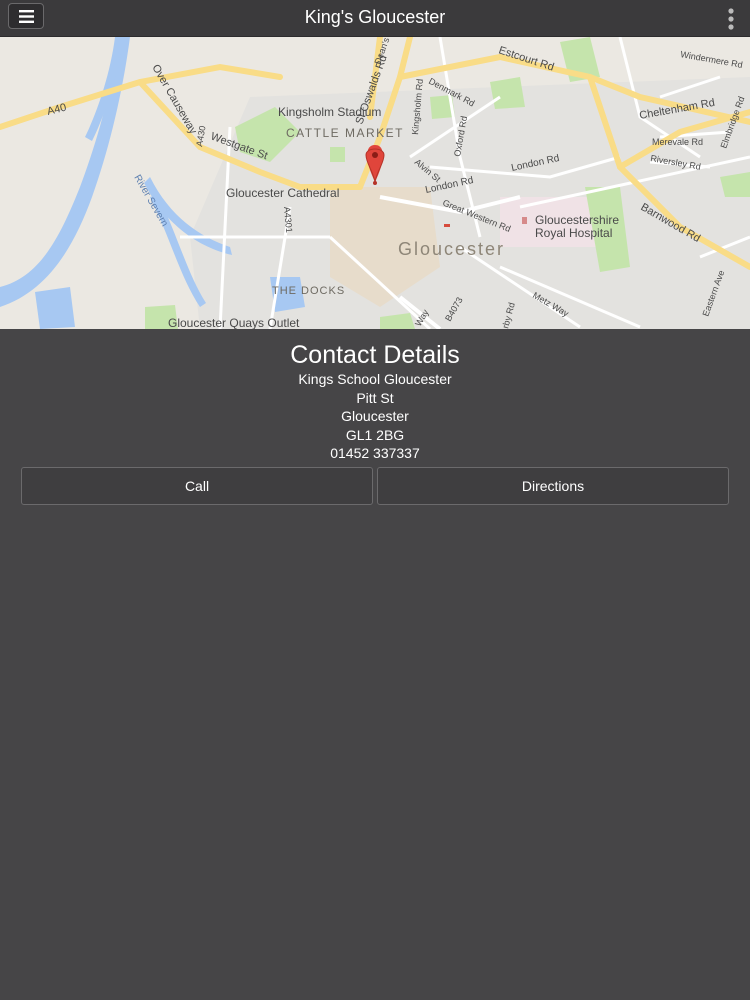  Describe the element at coordinates (375, 379) in the screenshot. I see `contact-name: Kings School Gloucester` at that location.